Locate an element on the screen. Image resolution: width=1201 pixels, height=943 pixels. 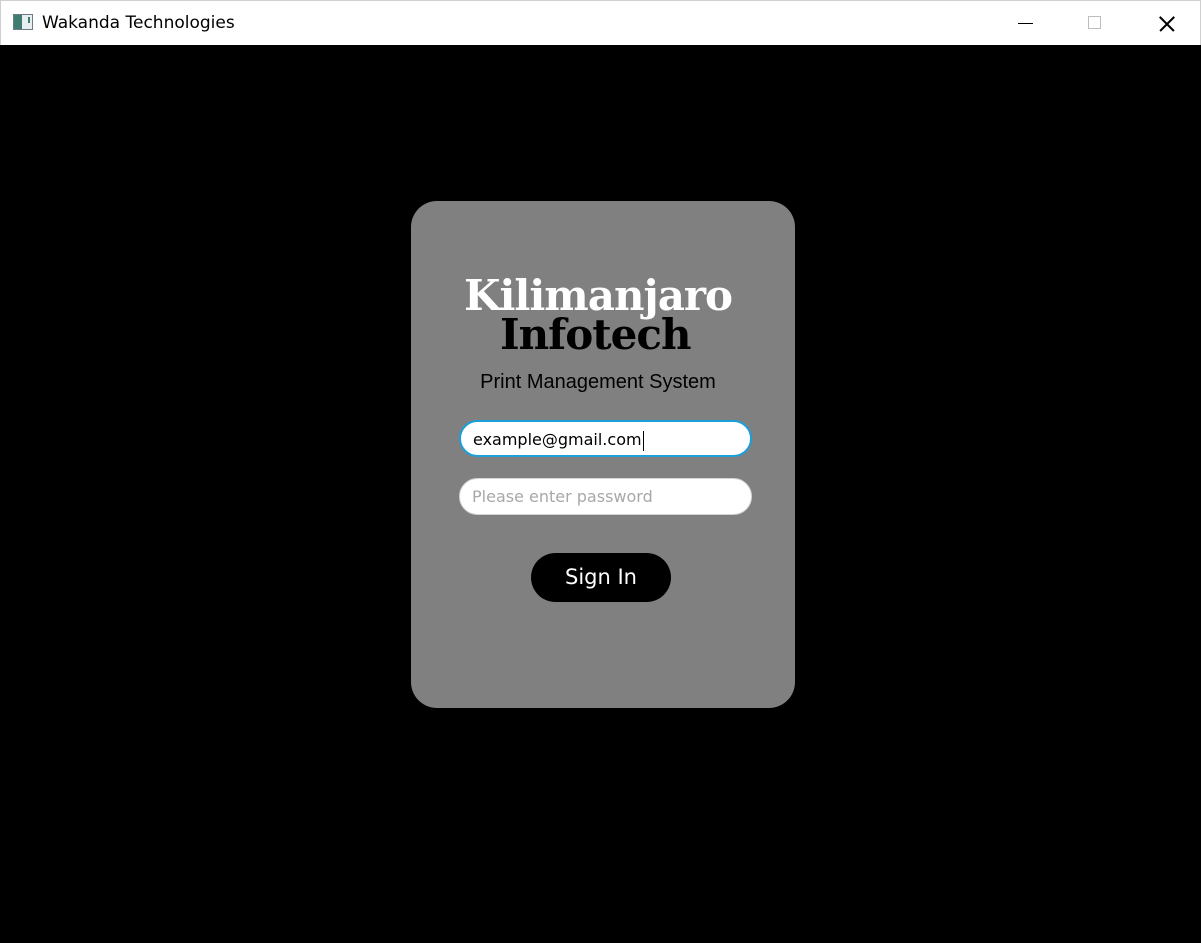
email-value: example@gmail.com is located at coordinates (558, 440).